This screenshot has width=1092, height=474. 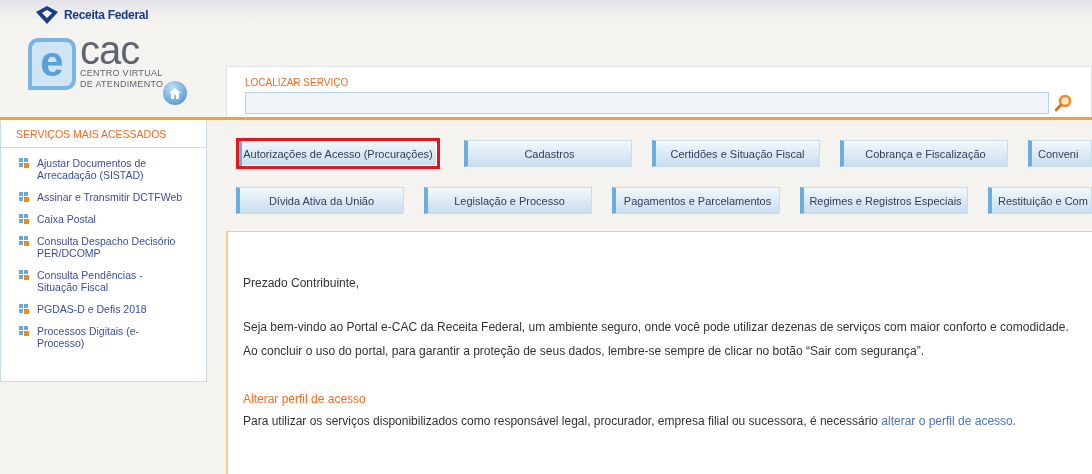 What do you see at coordinates (305, 399) in the screenshot?
I see `section-title: Alterar perfil de acesso` at bounding box center [305, 399].